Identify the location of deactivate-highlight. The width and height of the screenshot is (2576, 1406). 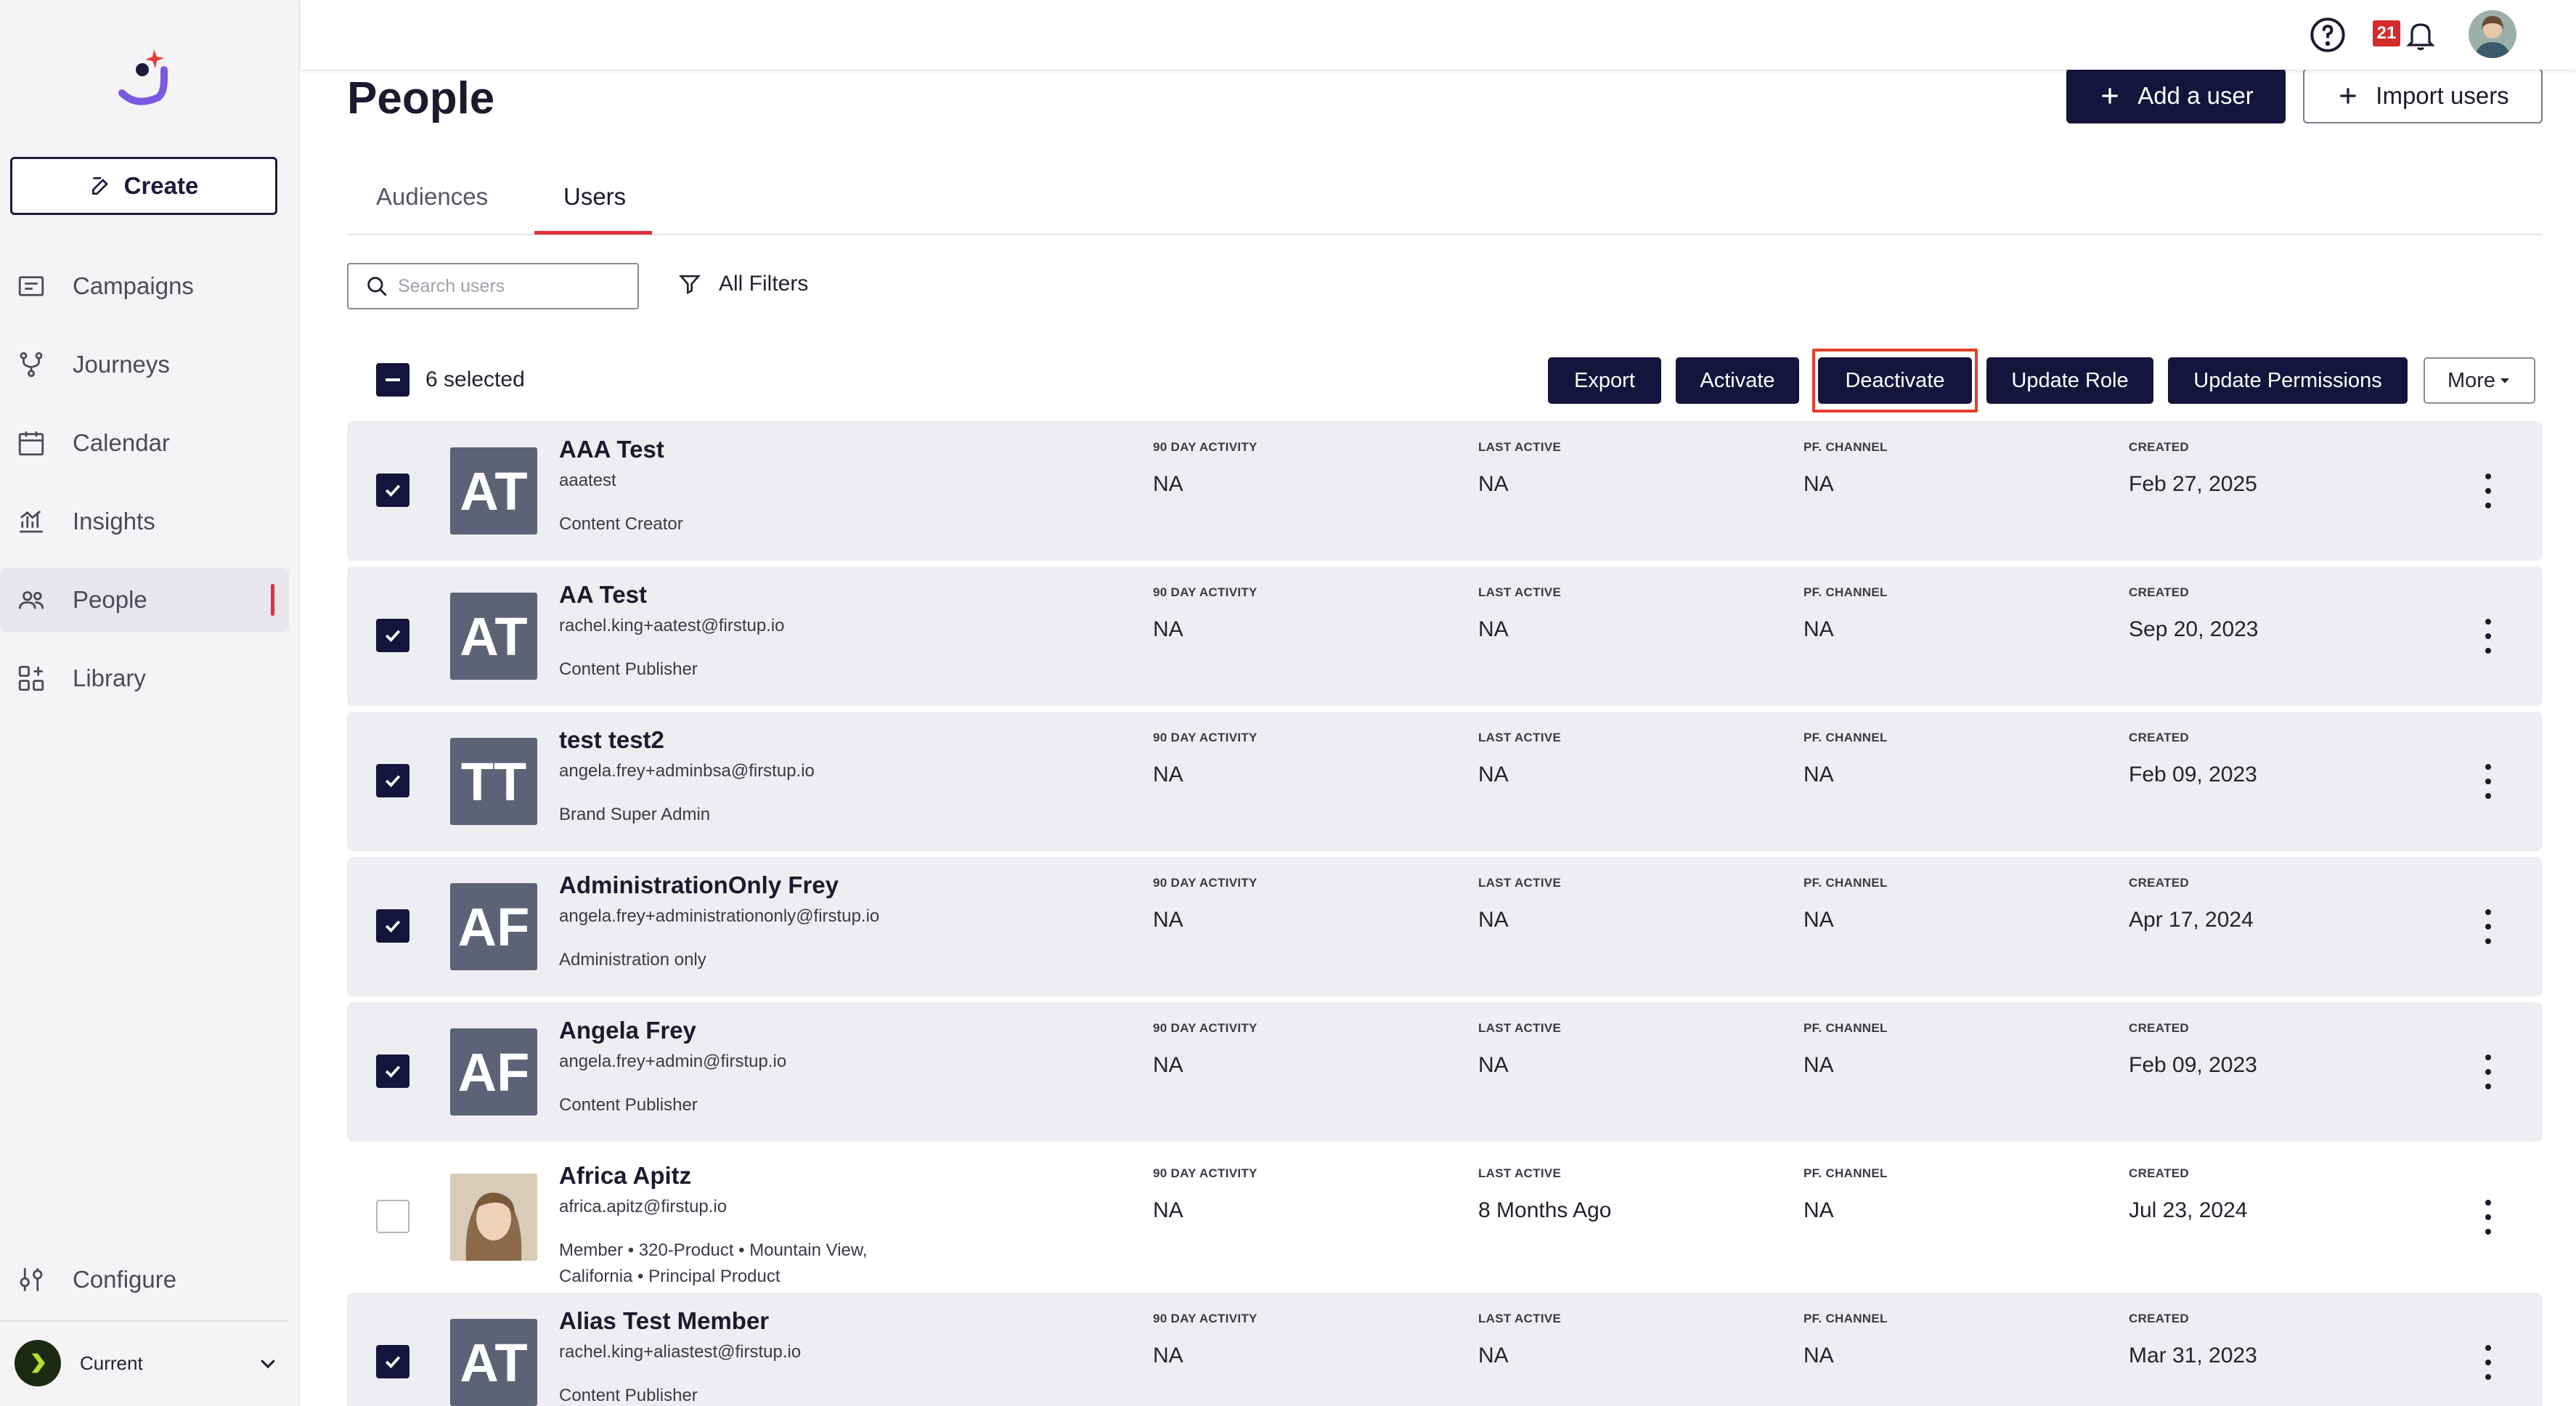
(1895, 381).